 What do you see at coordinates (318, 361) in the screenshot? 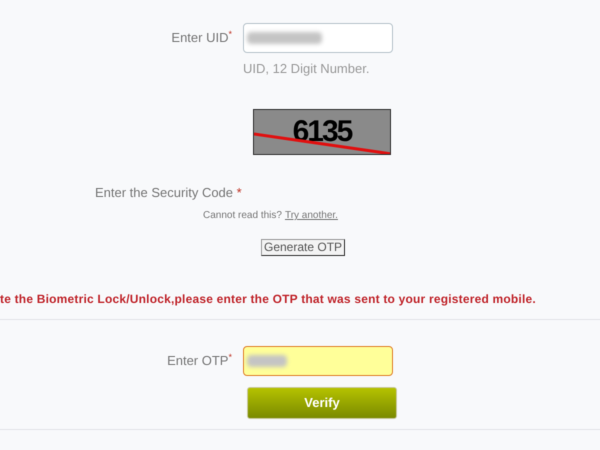
I see `otp-field` at bounding box center [318, 361].